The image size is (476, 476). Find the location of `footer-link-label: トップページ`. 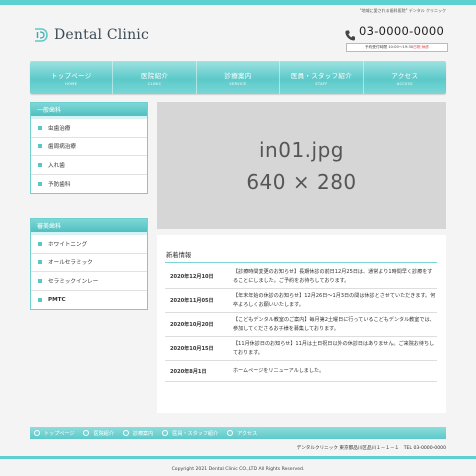

footer-link-label: トップページ is located at coordinates (59, 433).